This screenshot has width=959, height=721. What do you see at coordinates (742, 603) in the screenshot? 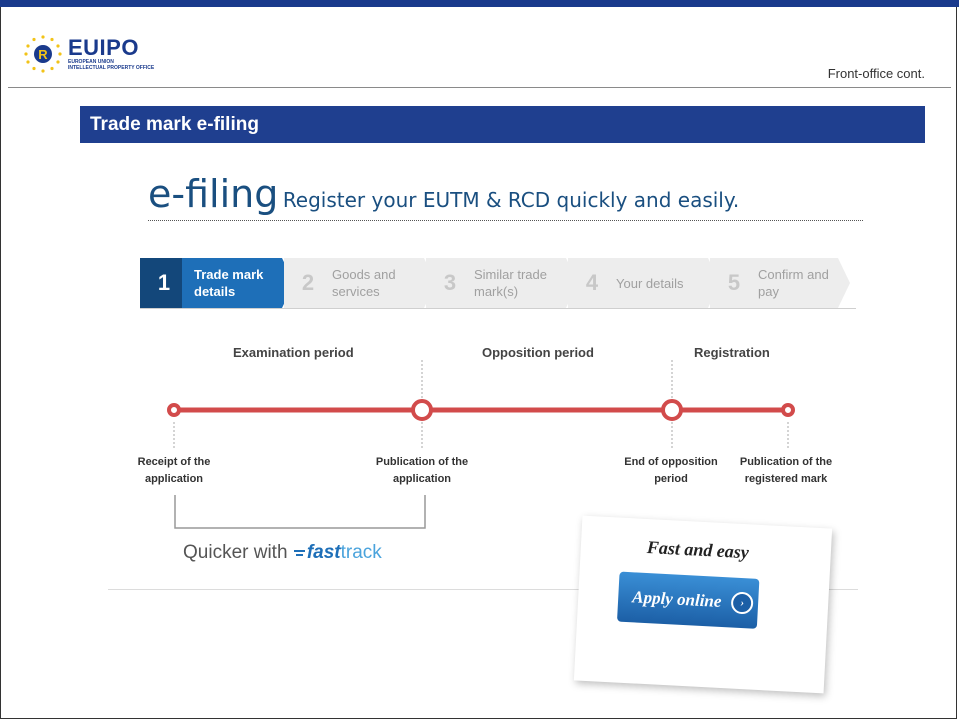
I see `chevron-right-icon: ›` at bounding box center [742, 603].